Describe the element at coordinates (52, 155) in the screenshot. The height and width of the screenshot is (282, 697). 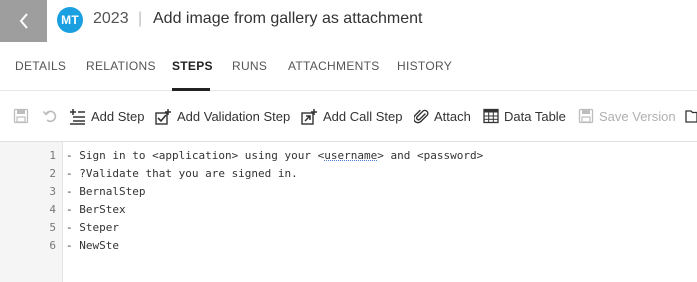
I see `line-number: 1` at that location.